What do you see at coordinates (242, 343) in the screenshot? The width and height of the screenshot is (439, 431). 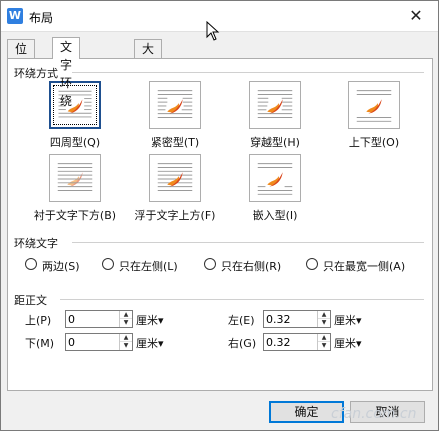 I see `right-distance-label: 右(G)` at bounding box center [242, 343].